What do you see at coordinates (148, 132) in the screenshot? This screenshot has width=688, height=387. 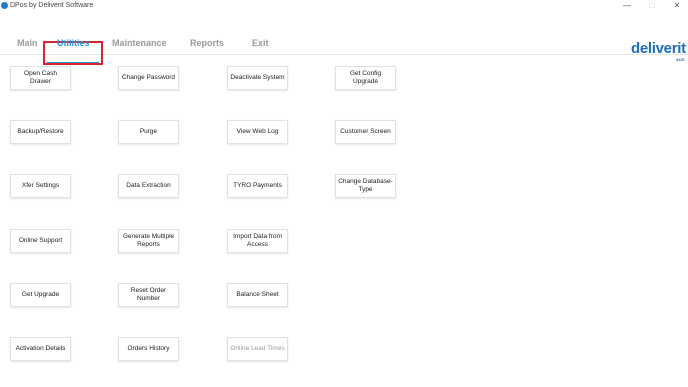 I see `purge-button: Purge` at bounding box center [148, 132].